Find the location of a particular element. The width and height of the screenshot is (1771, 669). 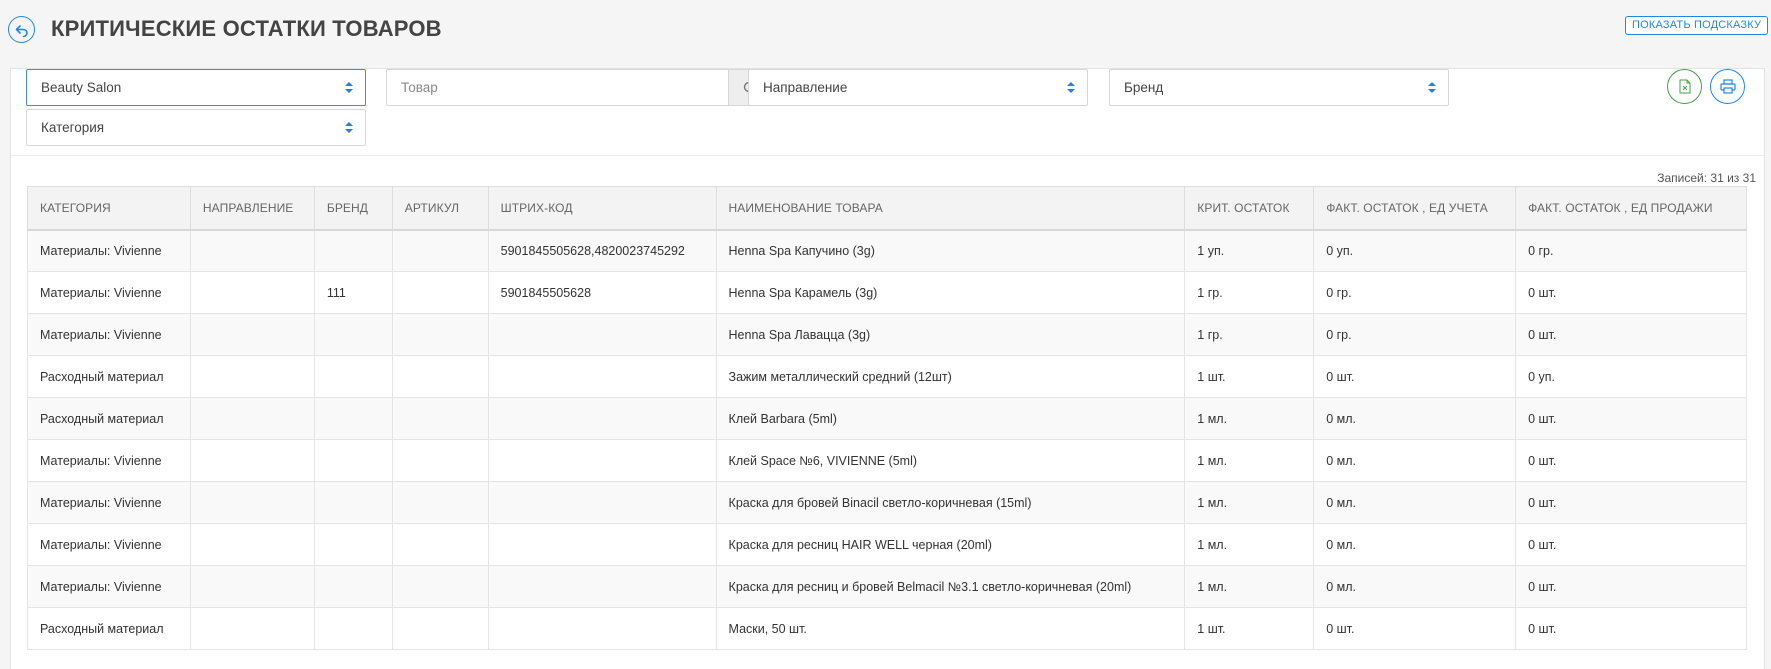

column-header-product-name: НАИМЕНОВАНИЕ ТОВАРА is located at coordinates (950, 208).